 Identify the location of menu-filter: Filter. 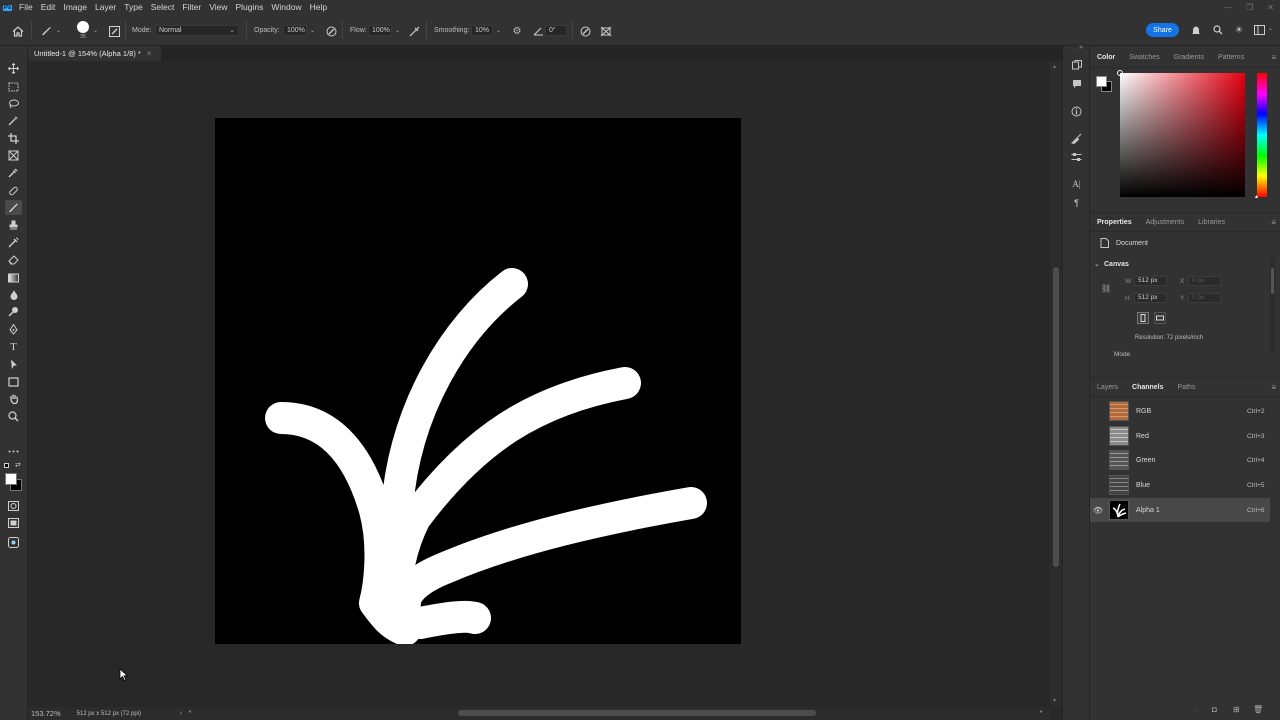
(191, 7).